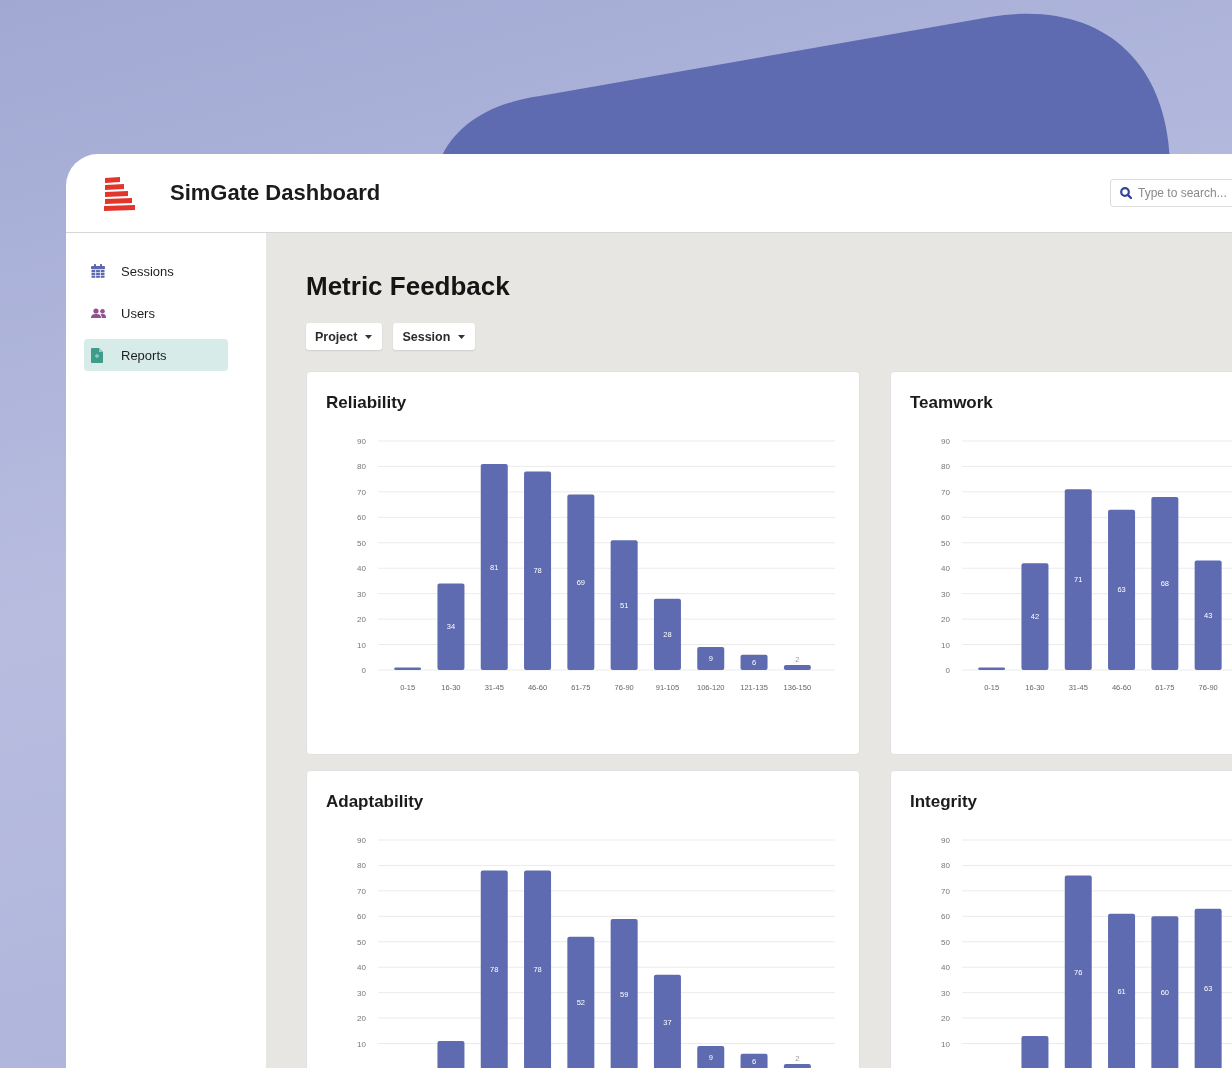 This screenshot has height=1068, width=1232. I want to click on document-icon, so click(97, 355).